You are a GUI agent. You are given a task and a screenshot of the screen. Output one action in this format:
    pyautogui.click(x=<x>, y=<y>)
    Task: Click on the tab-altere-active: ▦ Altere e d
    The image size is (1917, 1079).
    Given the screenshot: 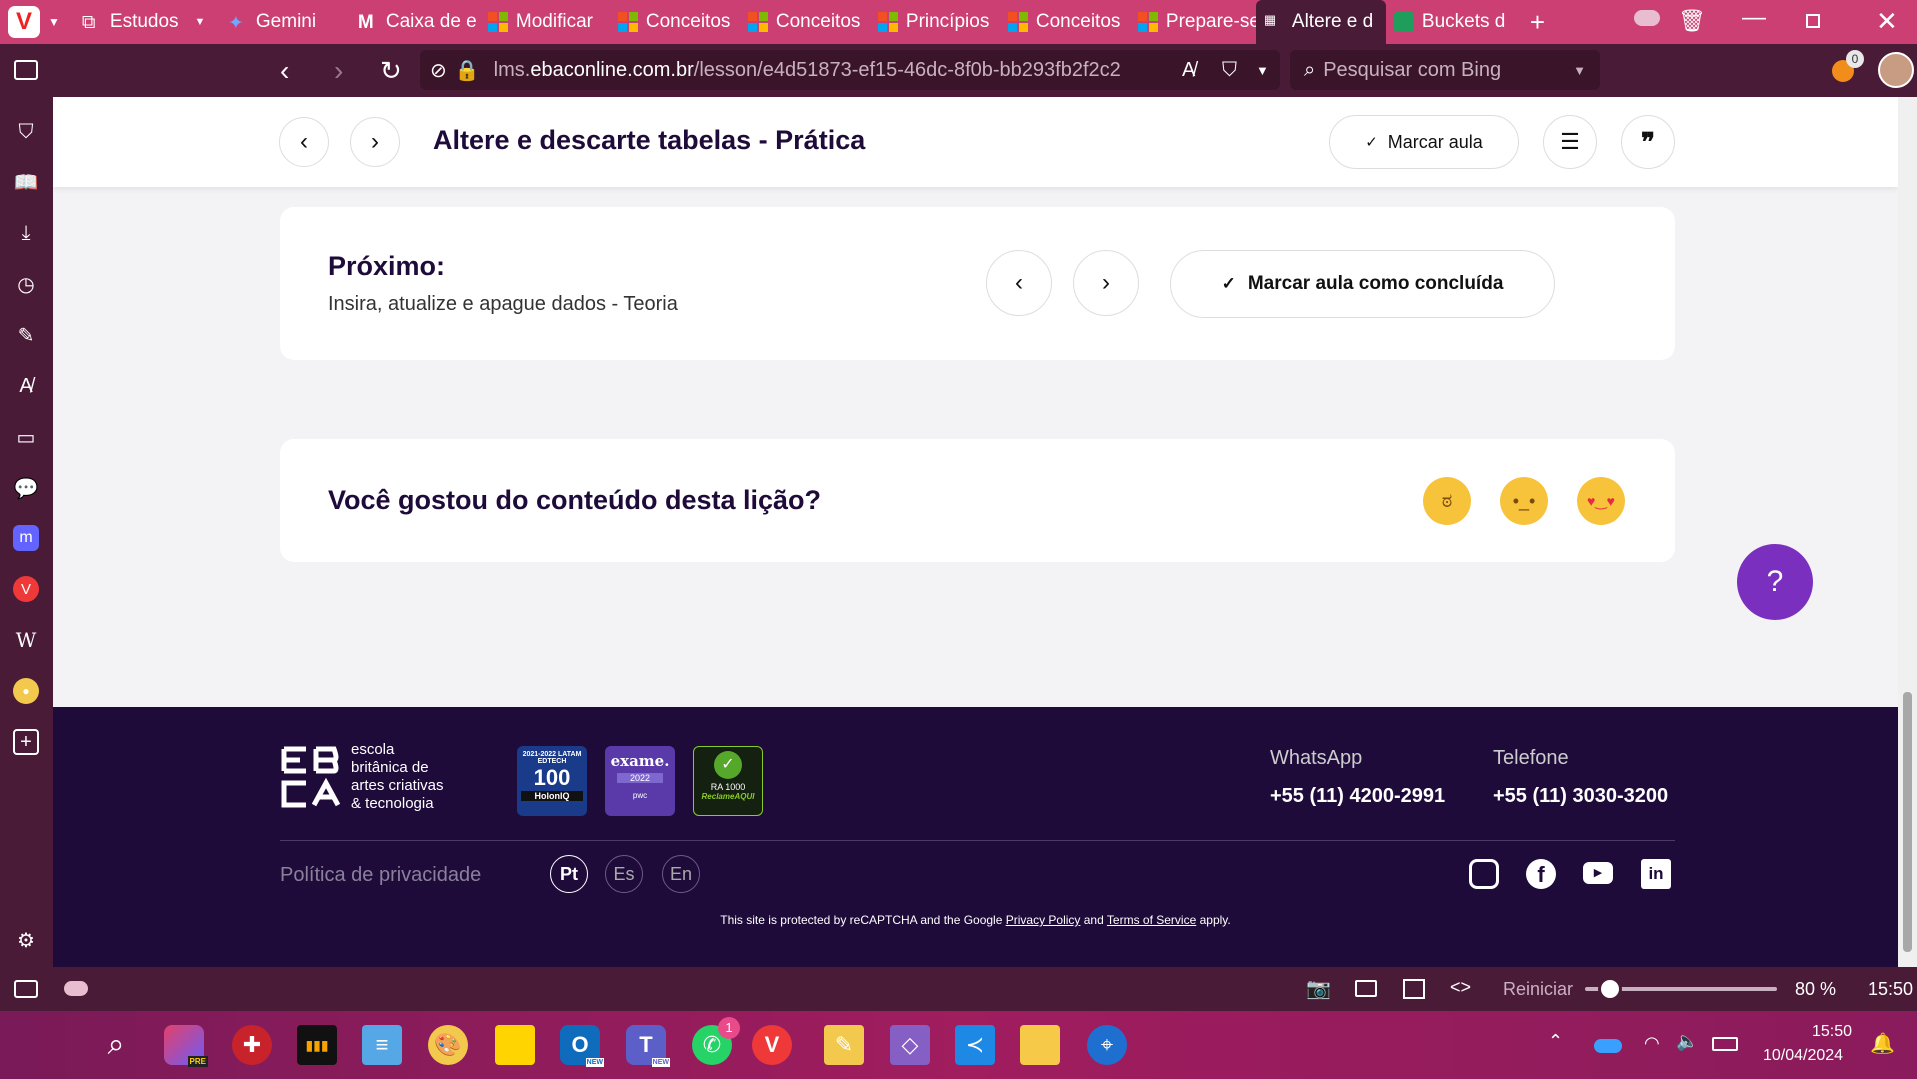 What is the action you would take?
    pyautogui.click(x=1320, y=22)
    